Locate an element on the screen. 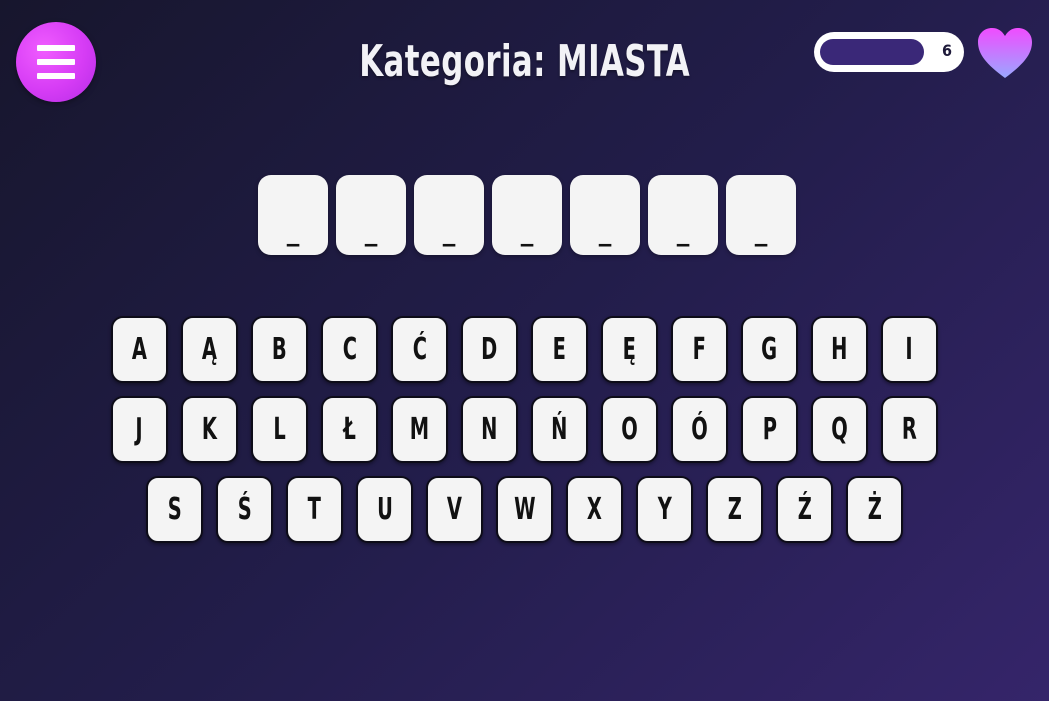  letter-key: U is located at coordinates (384, 509).